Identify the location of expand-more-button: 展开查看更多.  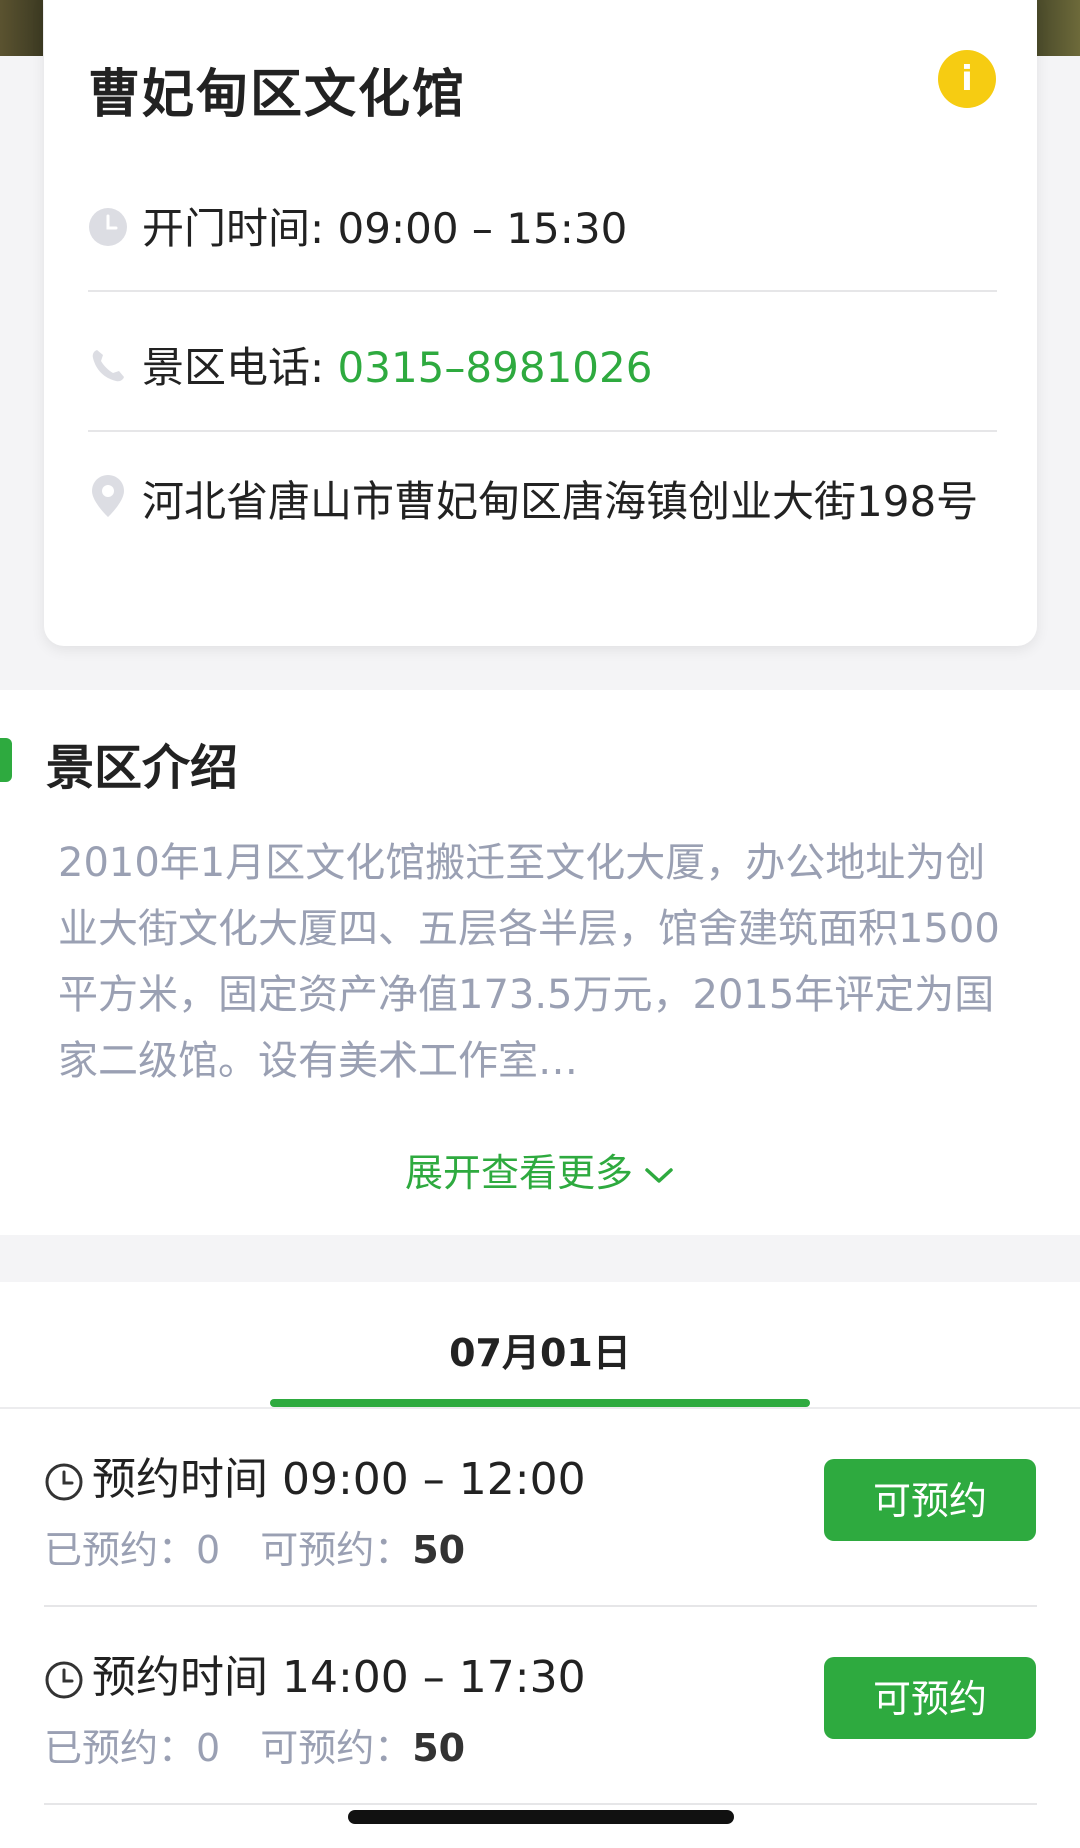
(540, 1169).